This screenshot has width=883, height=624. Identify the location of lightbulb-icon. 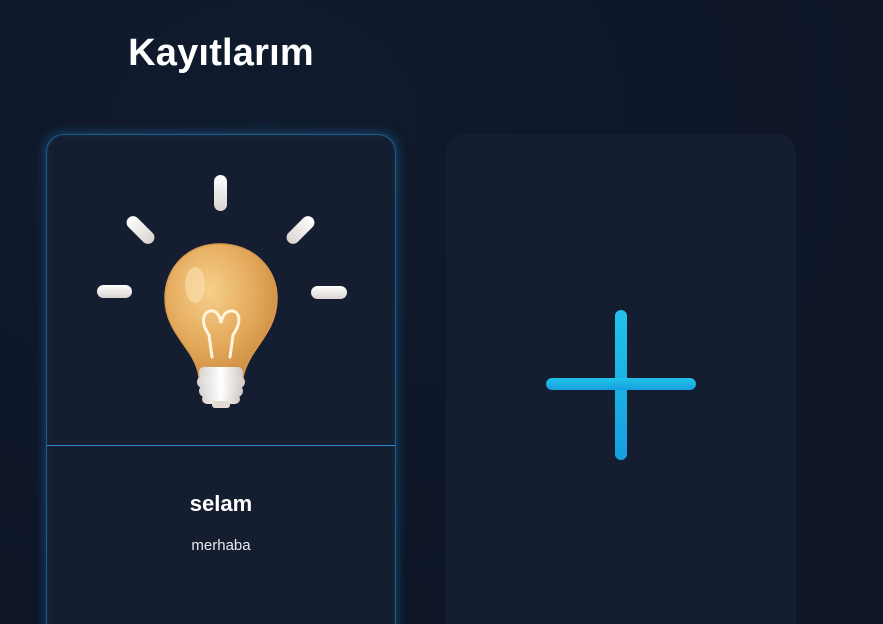
(222, 291).